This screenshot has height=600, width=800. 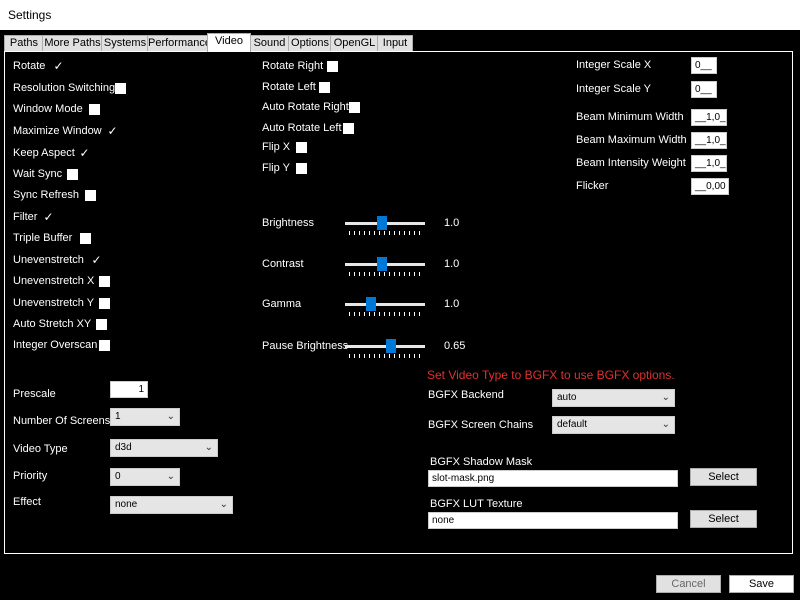 What do you see at coordinates (481, 425) in the screenshot?
I see `bgfx-screen-chains-label: BGFX Screen Chains` at bounding box center [481, 425].